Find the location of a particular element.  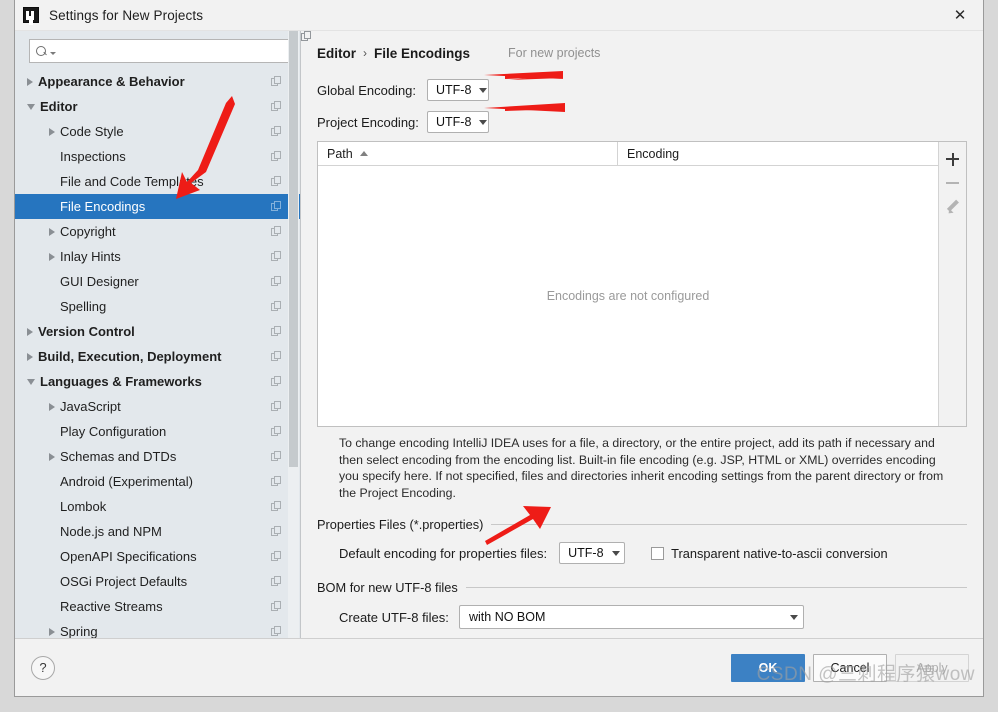

sidebar-item-label: Code Style is located at coordinates (92, 131).